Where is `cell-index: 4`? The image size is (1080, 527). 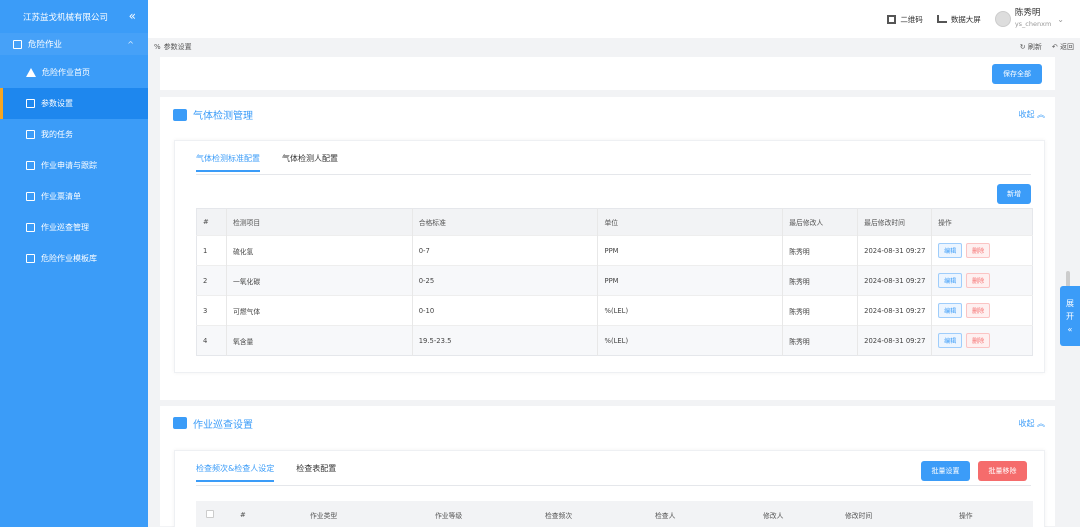
cell-index: 4 is located at coordinates (211, 340).